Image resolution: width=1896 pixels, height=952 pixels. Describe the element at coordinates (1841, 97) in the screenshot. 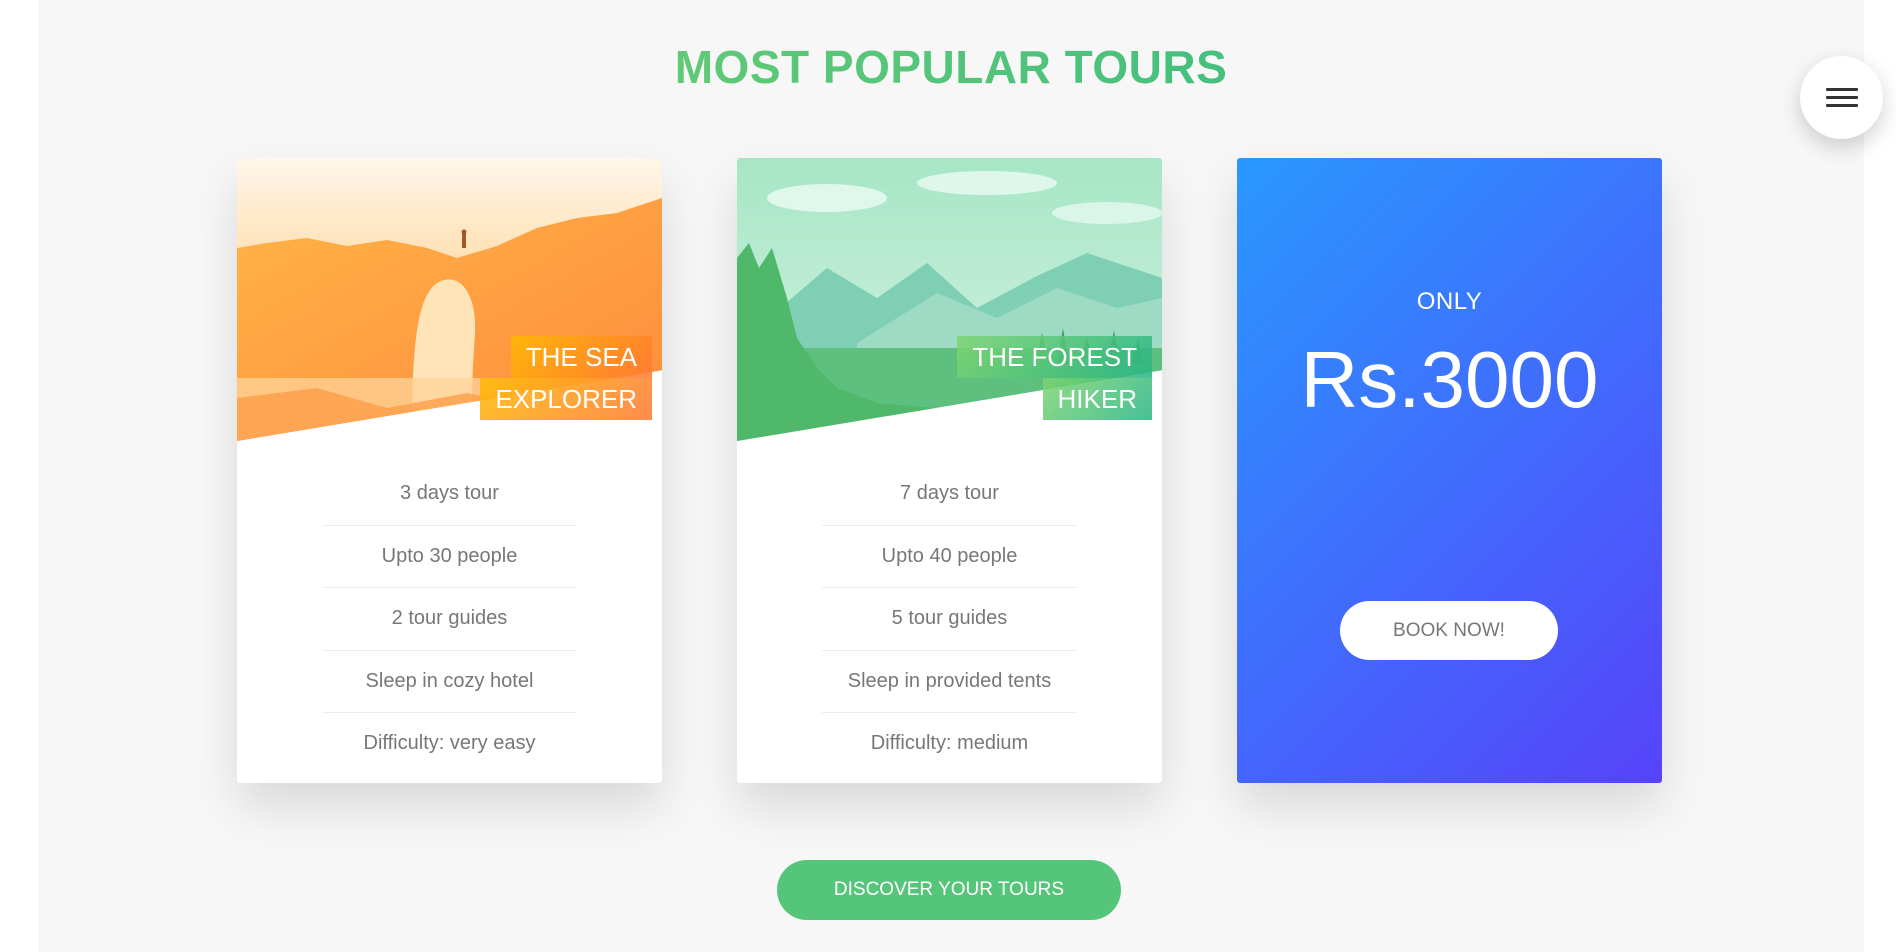

I see `navigation-button` at that location.